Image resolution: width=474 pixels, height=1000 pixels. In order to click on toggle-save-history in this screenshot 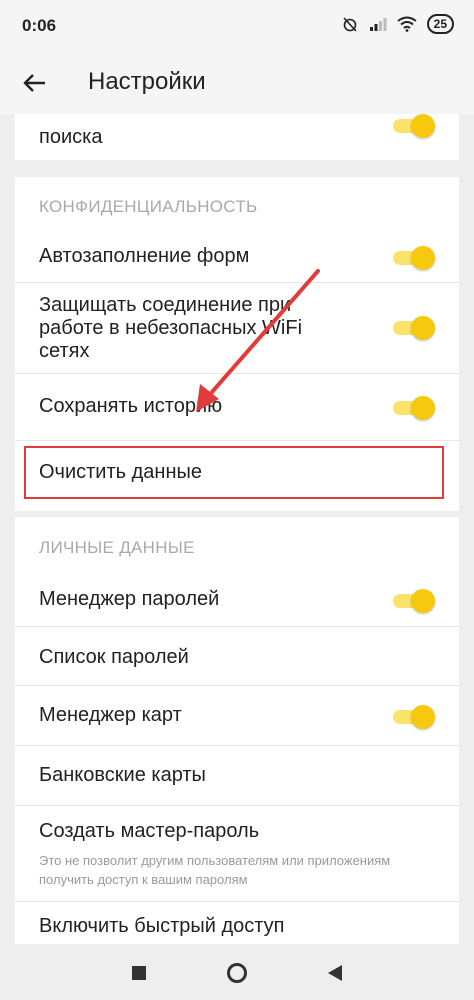, I will do `click(414, 408)`.